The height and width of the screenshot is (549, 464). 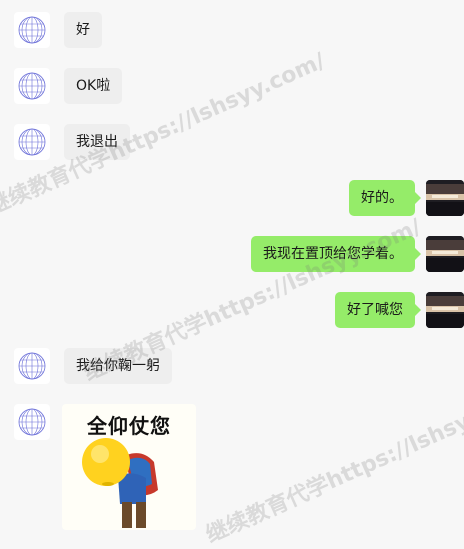 What do you see at coordinates (118, 366) in the screenshot?
I see `message-bubble-incoming: 我给你鞠一躬` at bounding box center [118, 366].